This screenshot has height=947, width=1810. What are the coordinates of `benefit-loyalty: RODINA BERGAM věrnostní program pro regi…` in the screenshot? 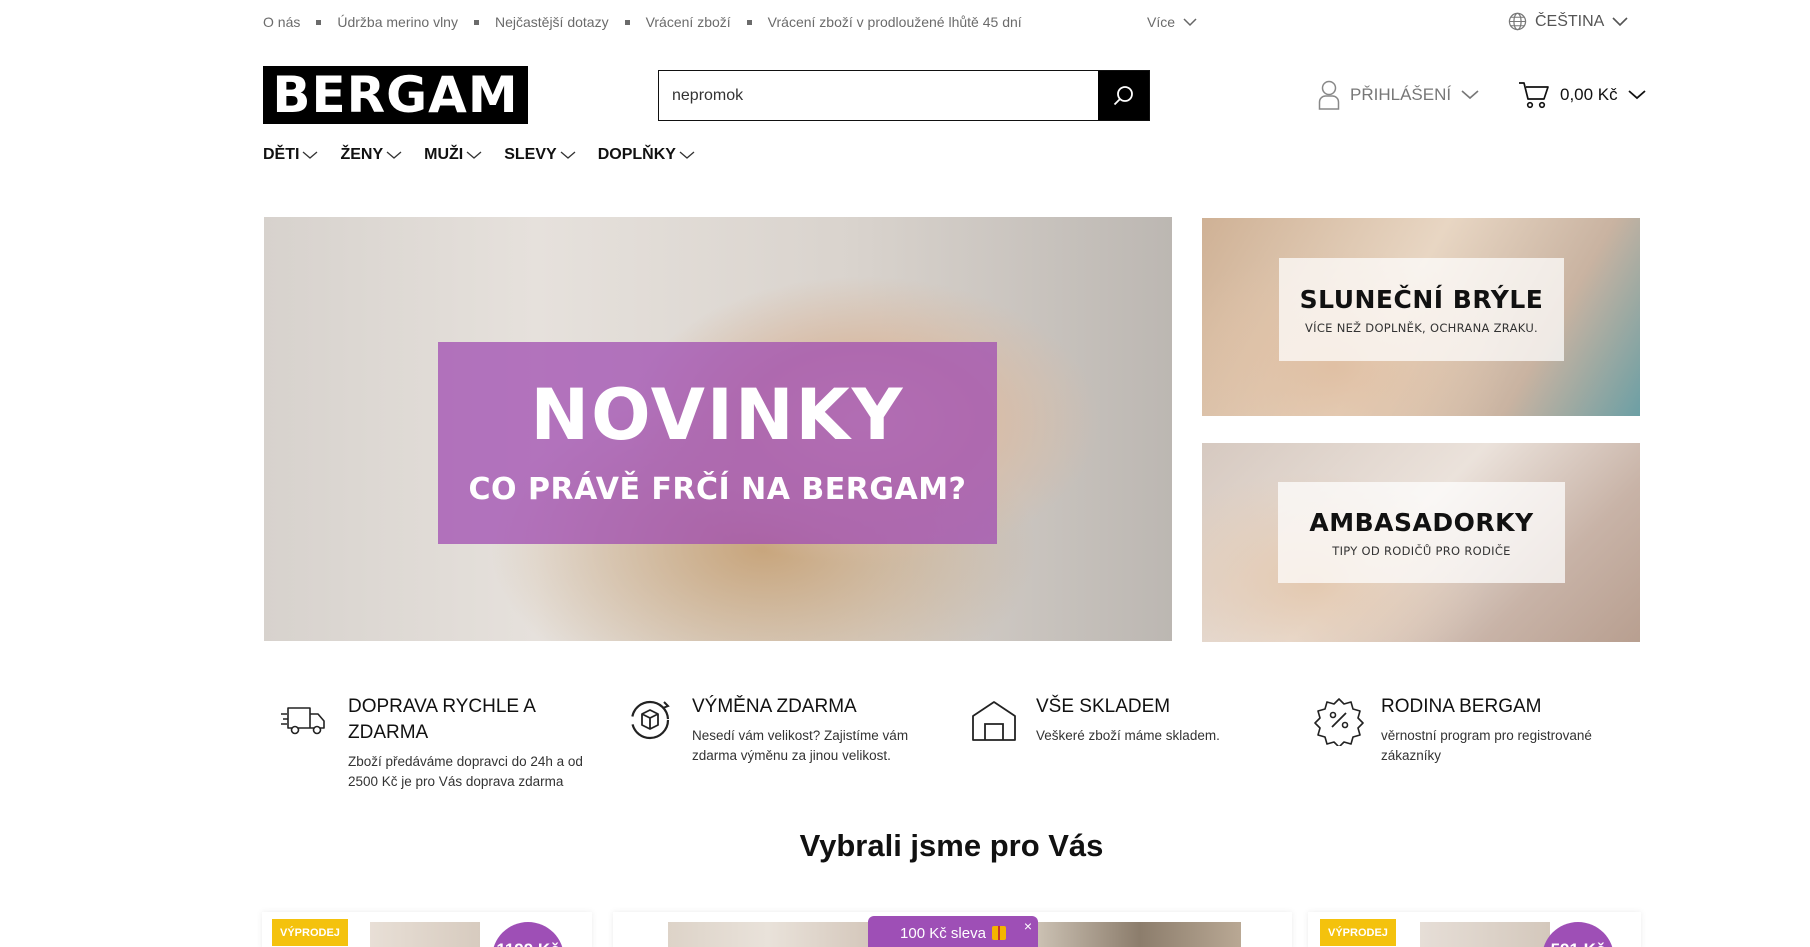 It's located at (1452, 730).